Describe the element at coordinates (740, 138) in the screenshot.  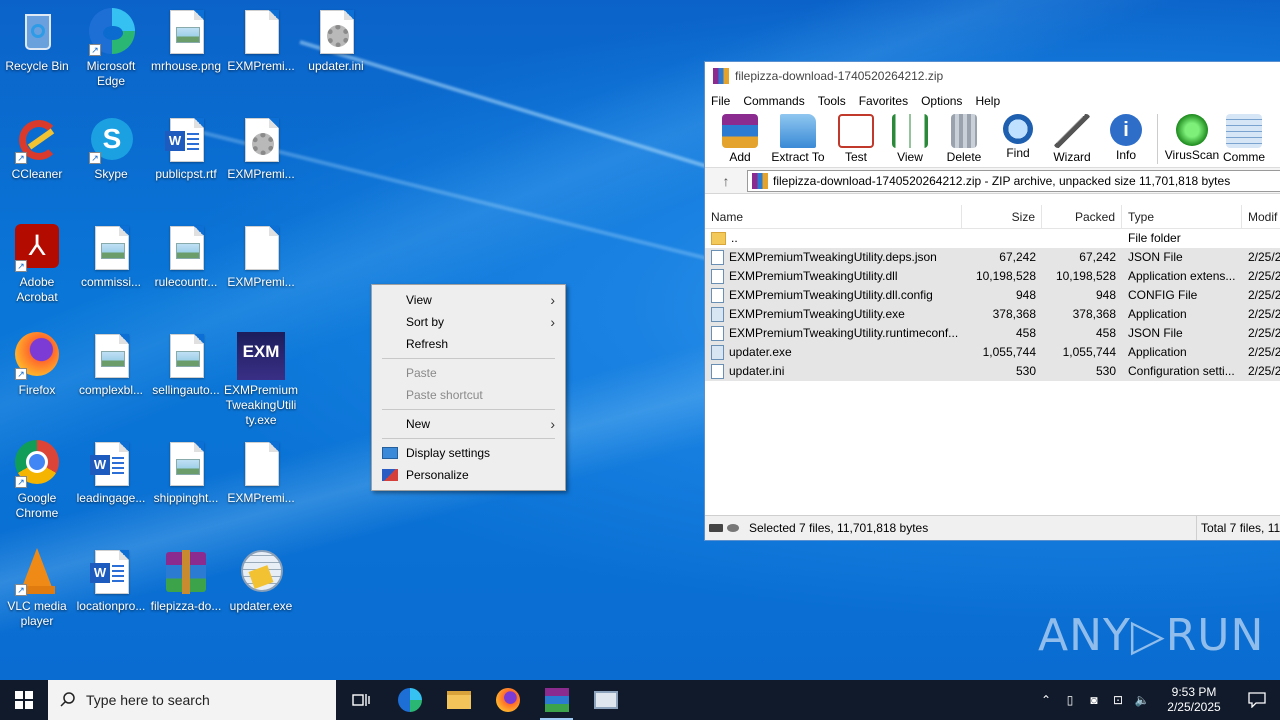
I see `add-button: Add` at that location.